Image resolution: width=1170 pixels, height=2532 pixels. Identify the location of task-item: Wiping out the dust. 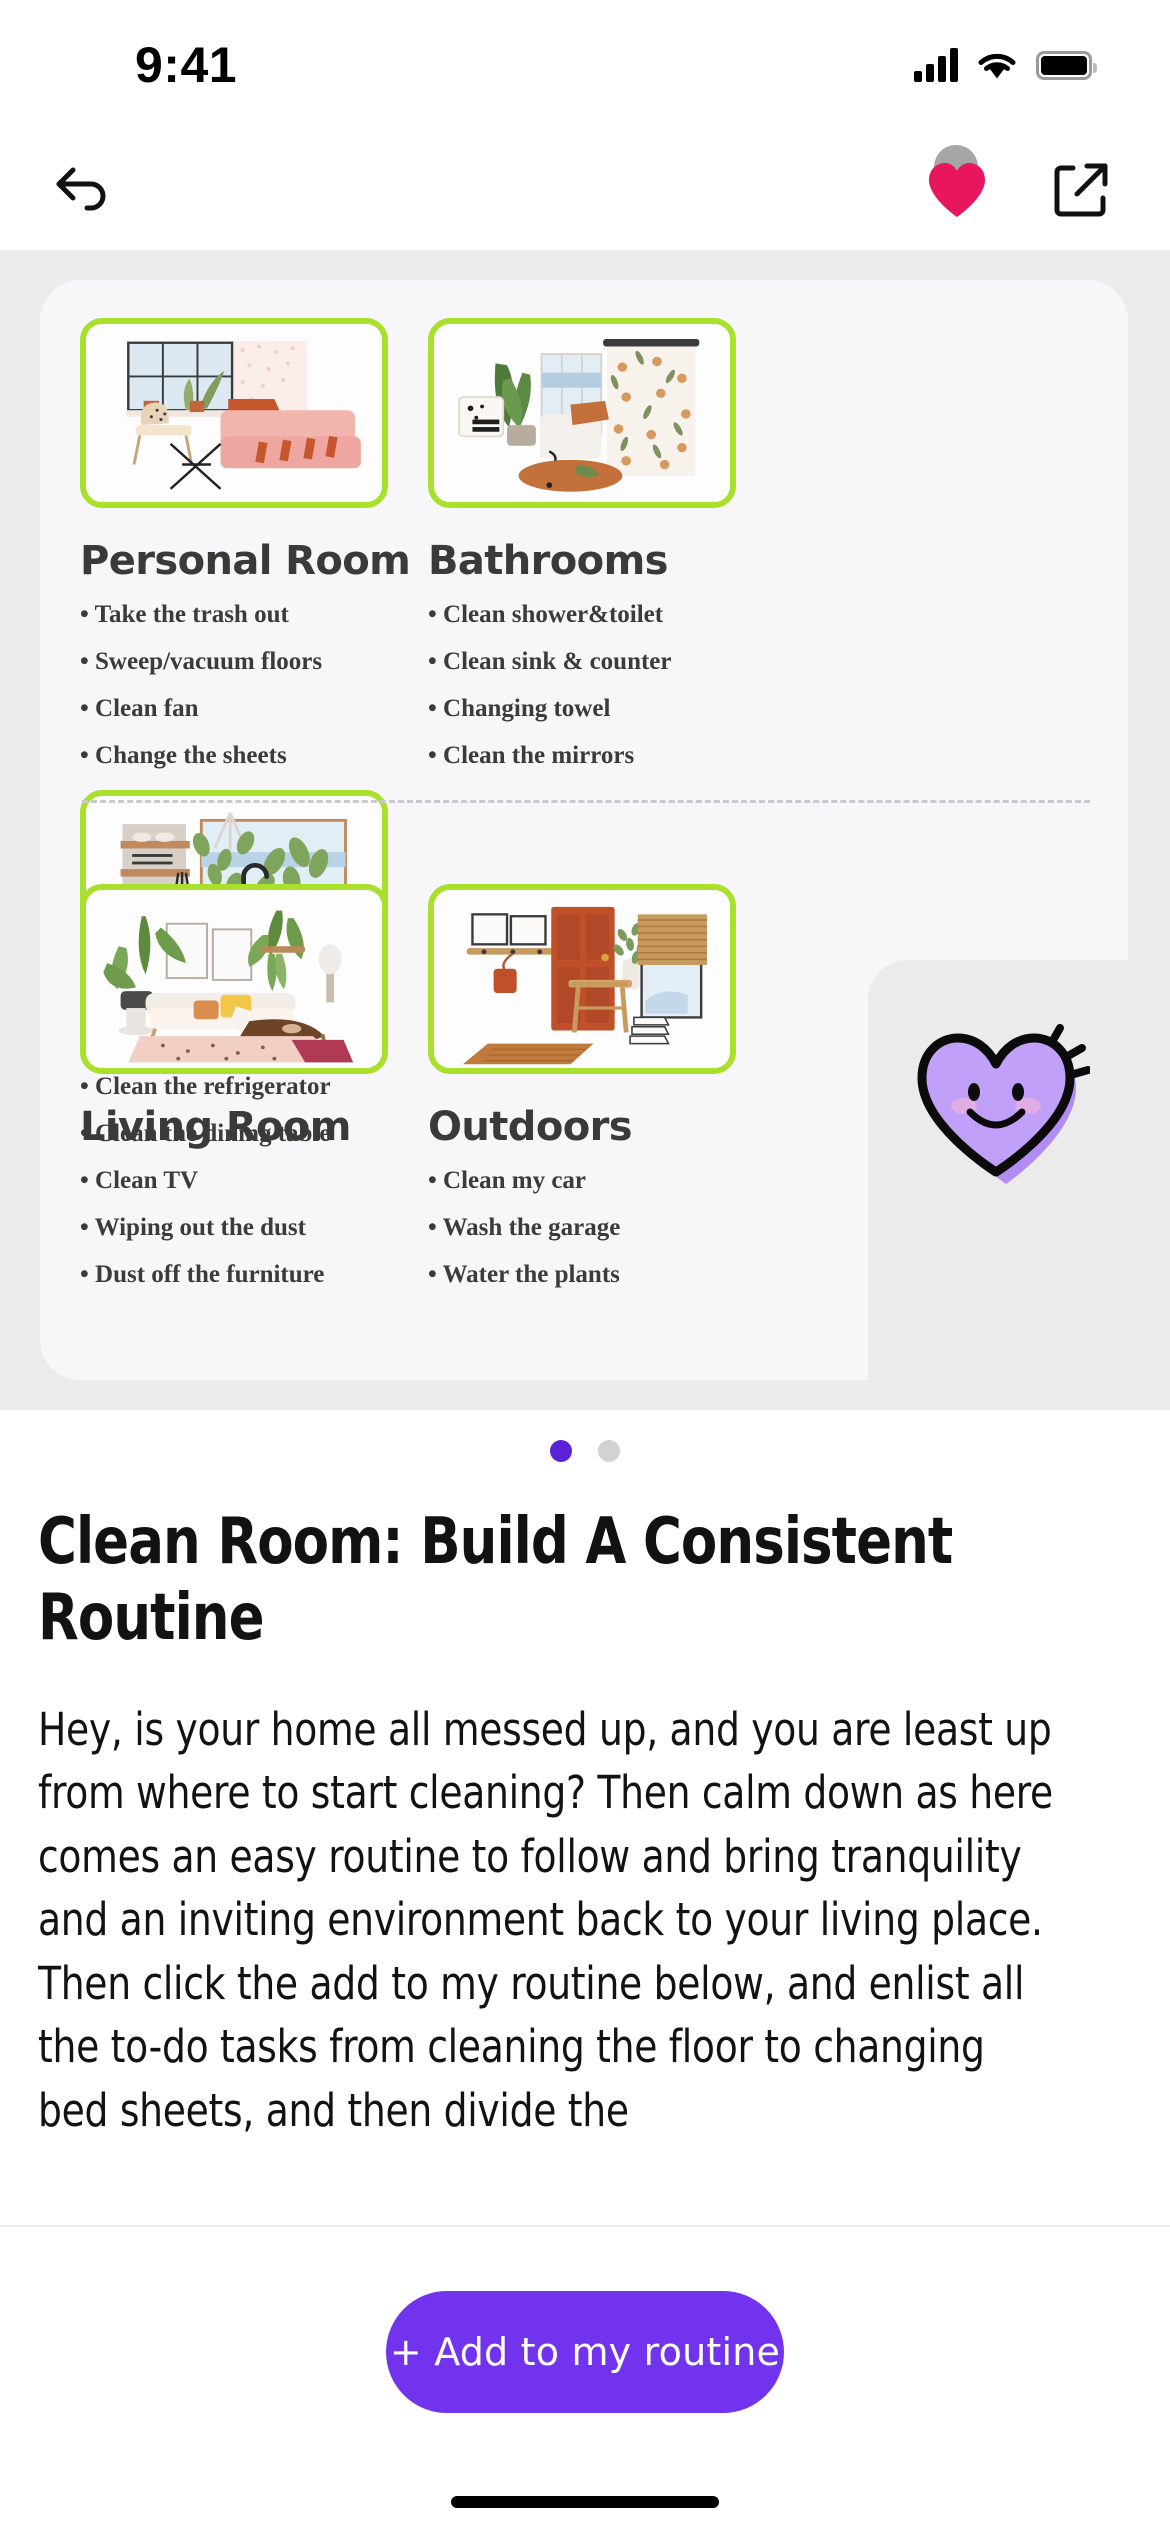
(254, 1227).